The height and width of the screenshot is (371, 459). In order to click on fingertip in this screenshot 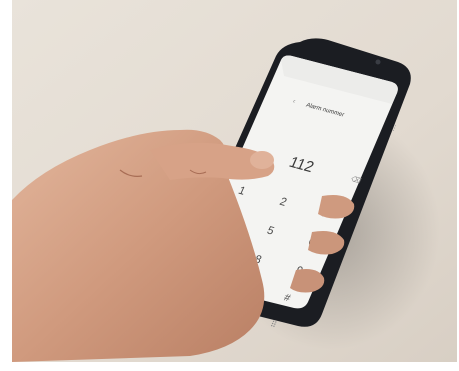, I will do `click(262, 160)`.